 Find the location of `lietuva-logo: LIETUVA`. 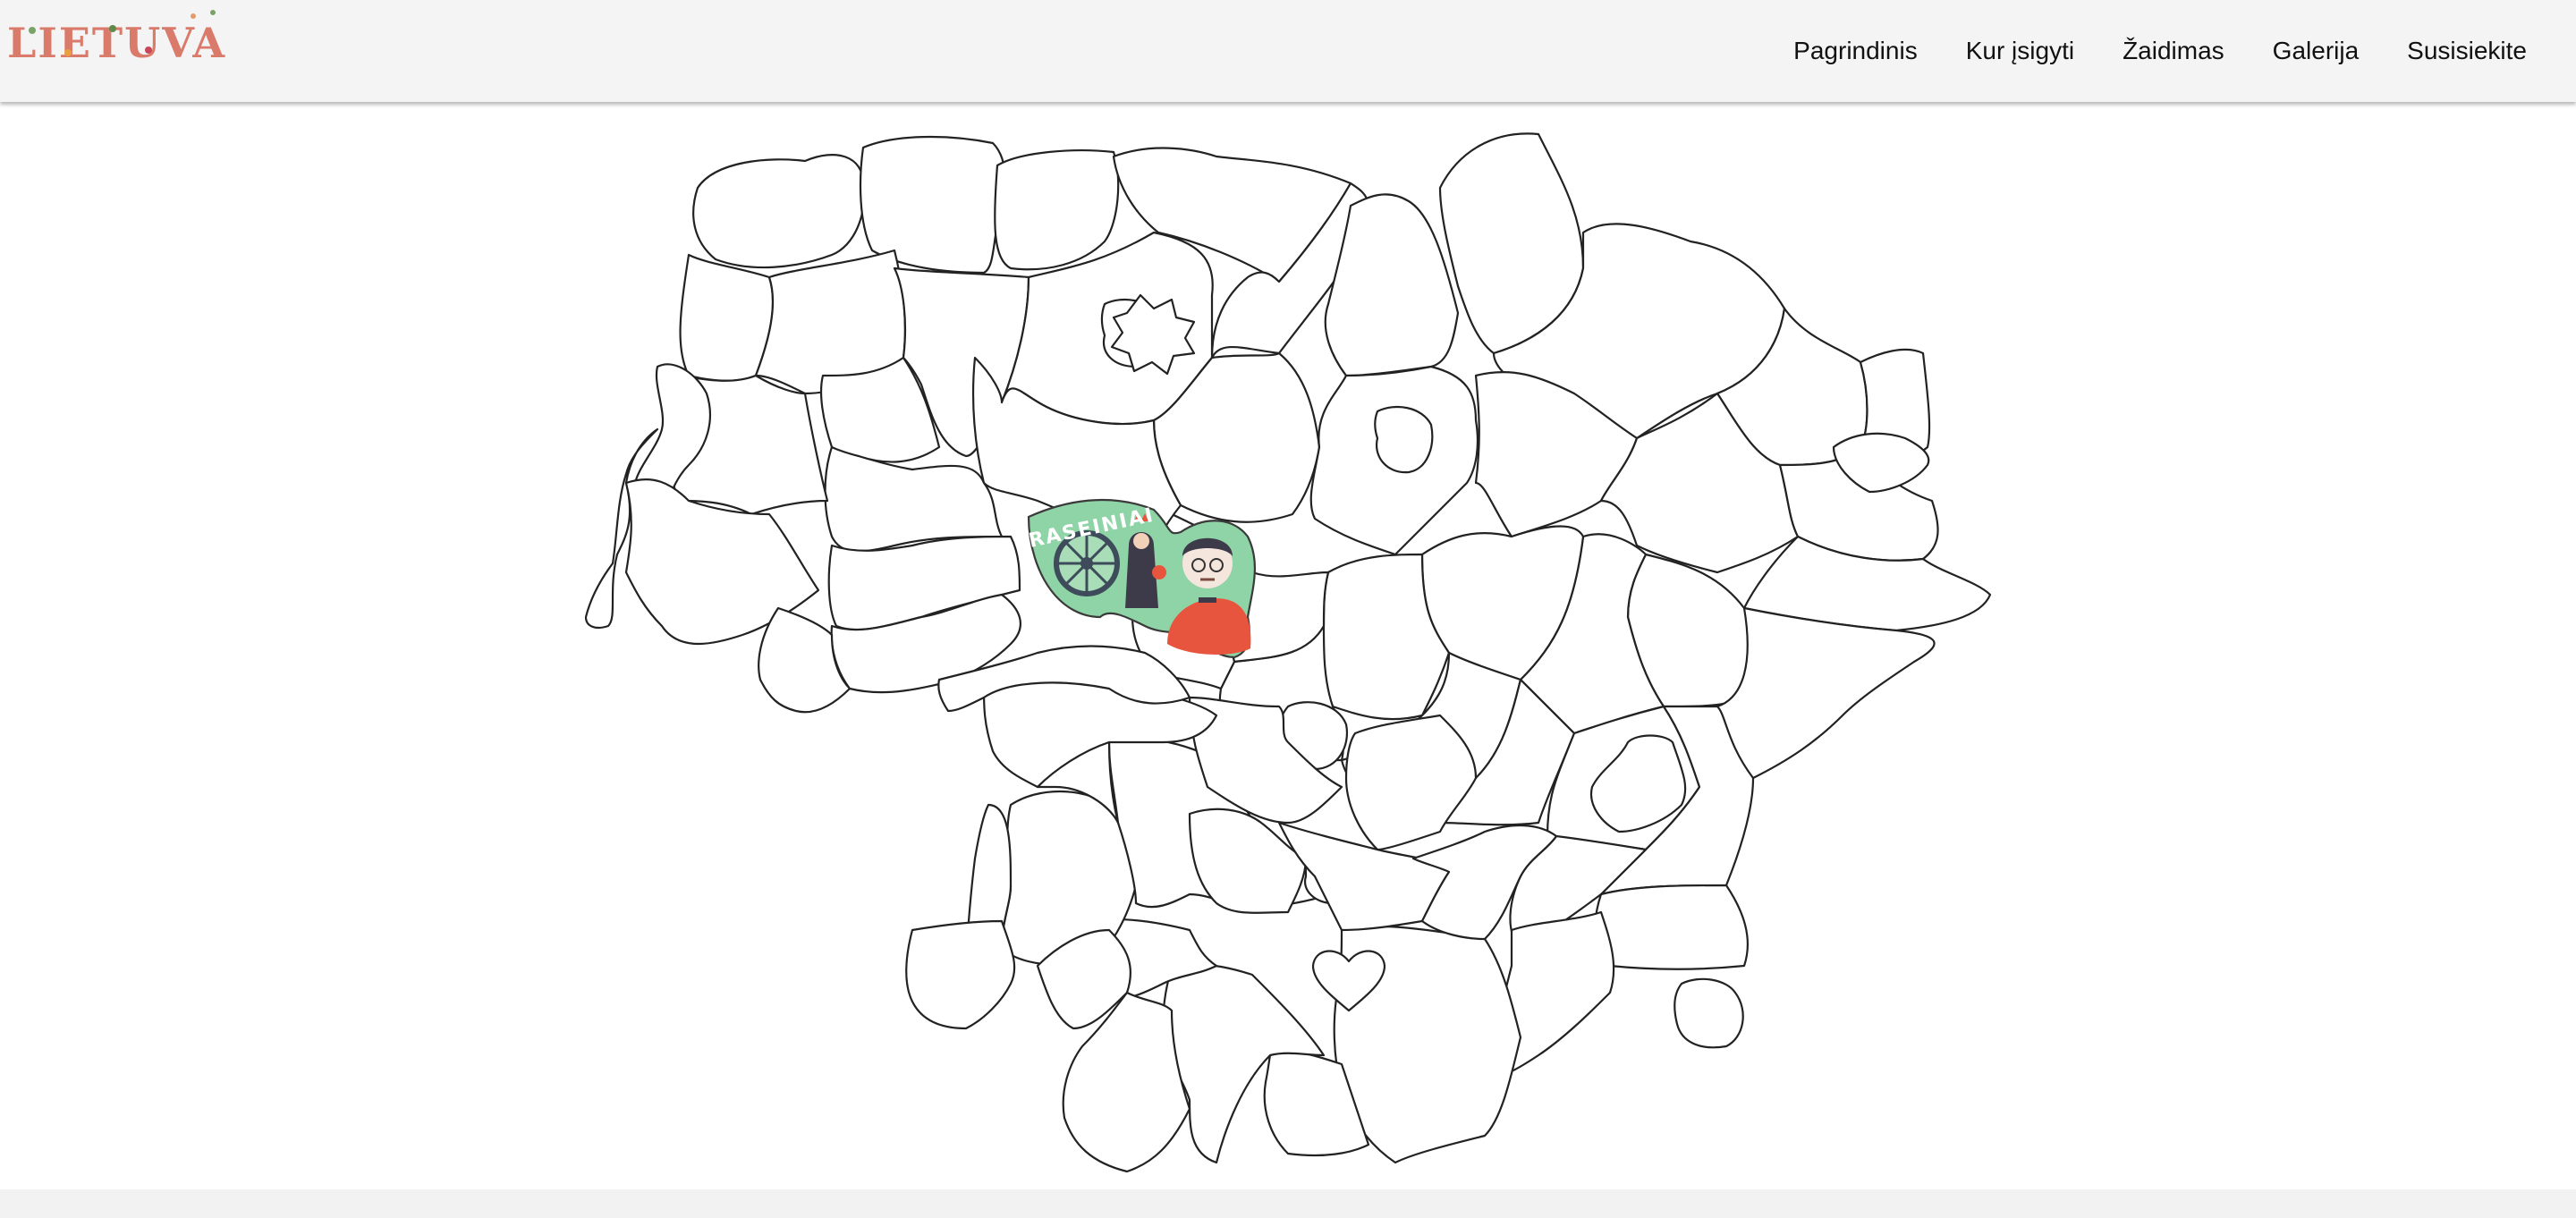

lietuva-logo: LIETUVA is located at coordinates (120, 38).